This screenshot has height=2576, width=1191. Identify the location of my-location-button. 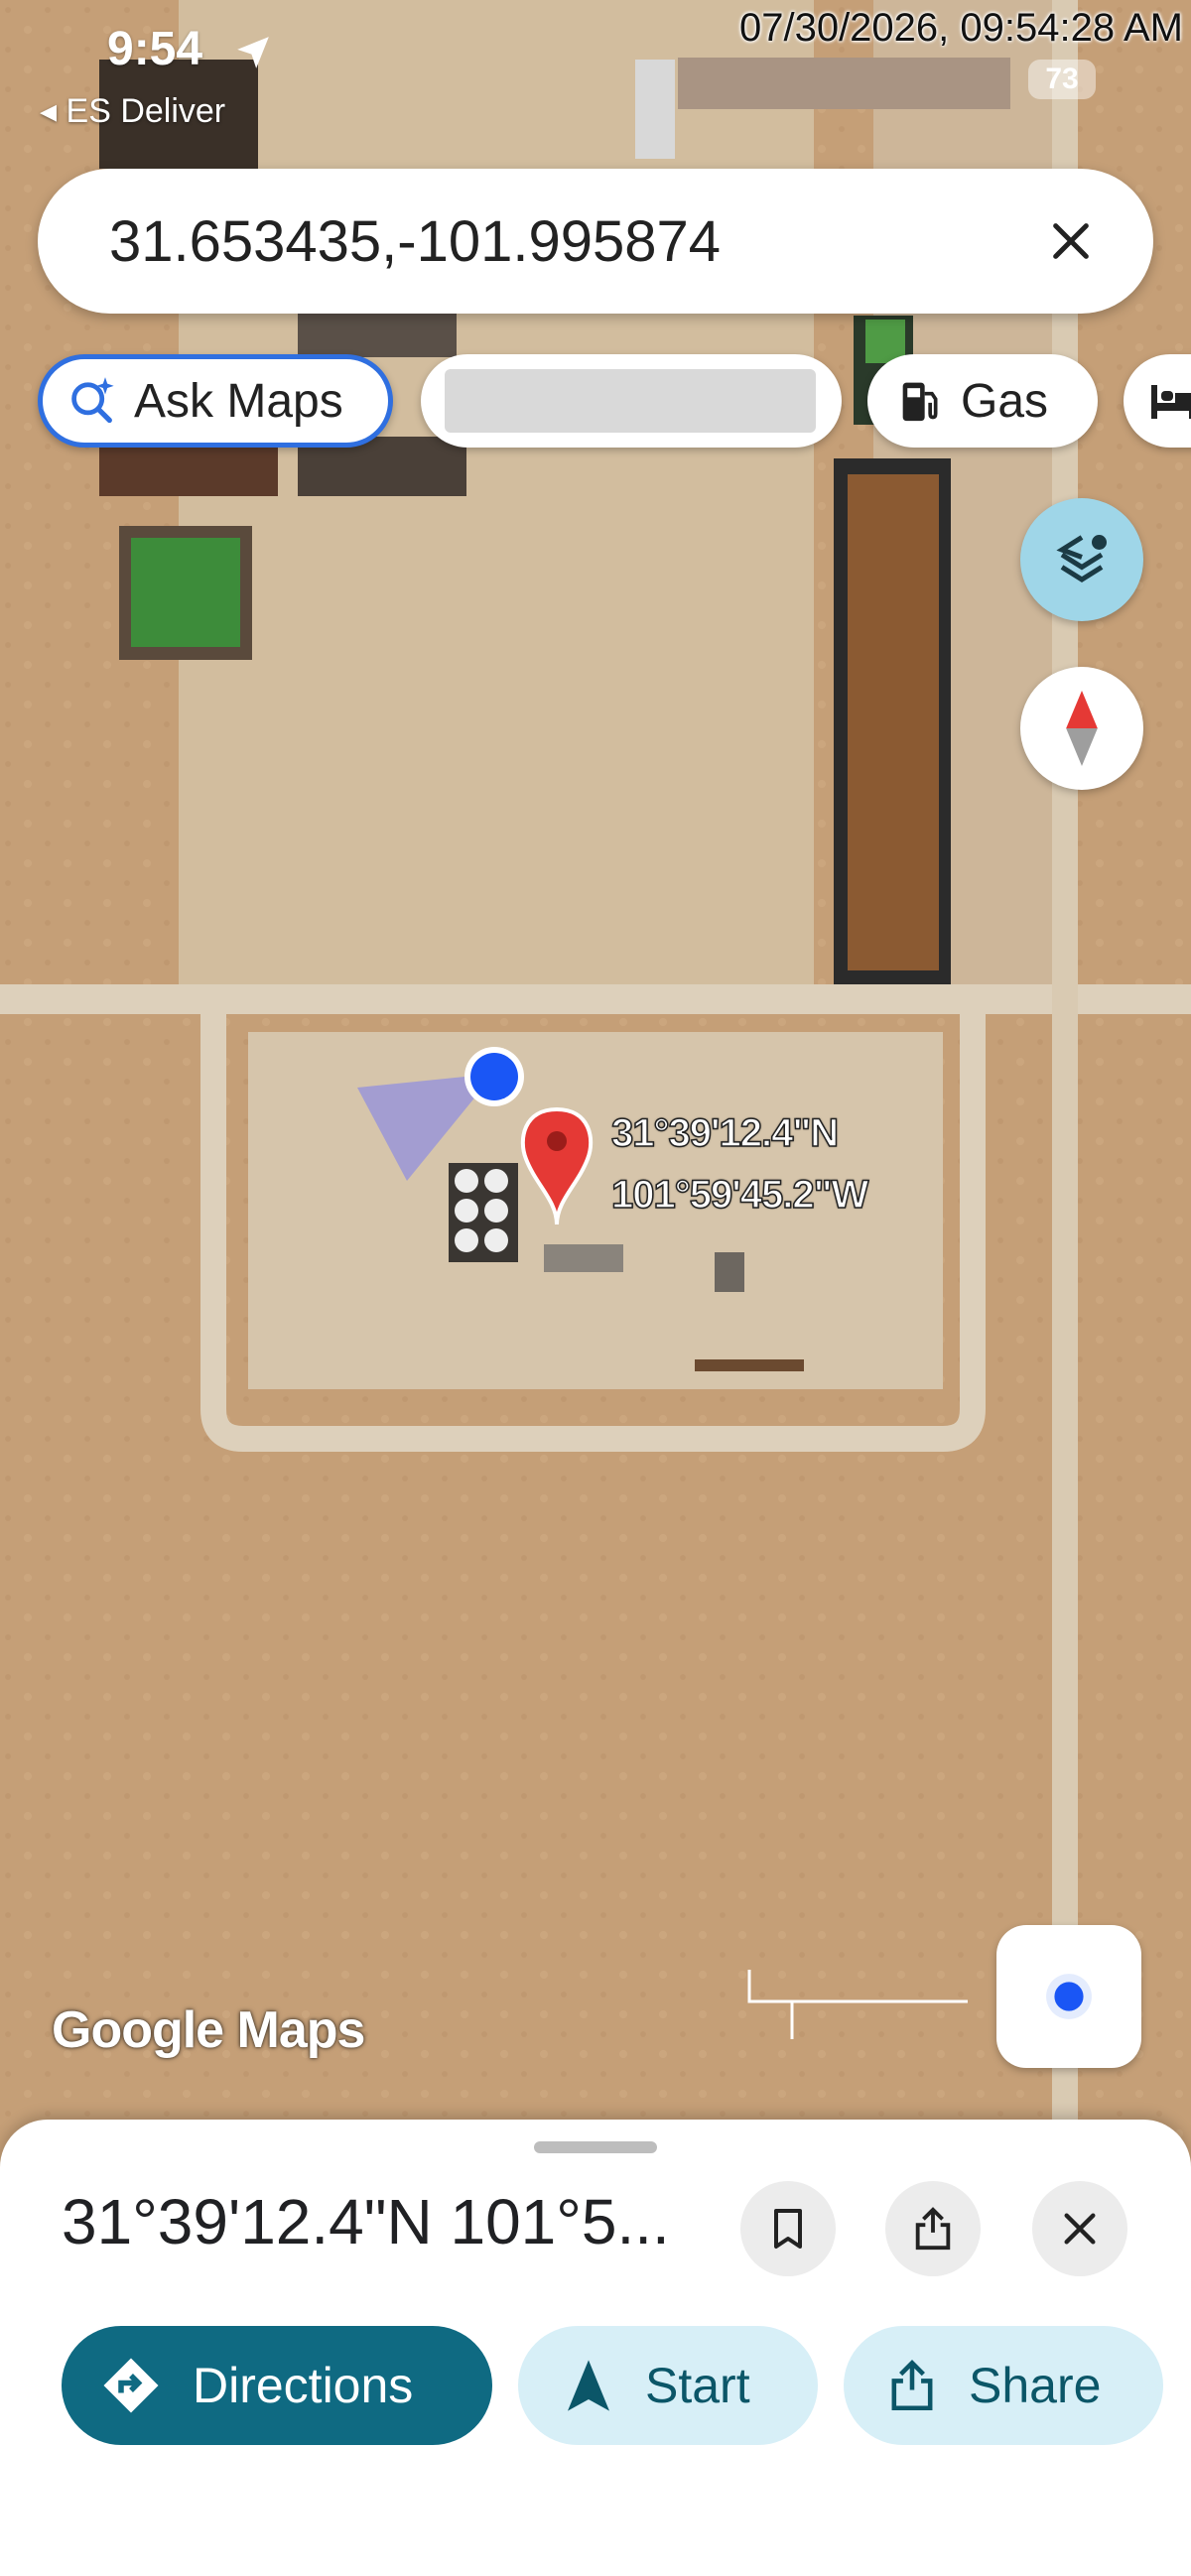
(1068, 1997).